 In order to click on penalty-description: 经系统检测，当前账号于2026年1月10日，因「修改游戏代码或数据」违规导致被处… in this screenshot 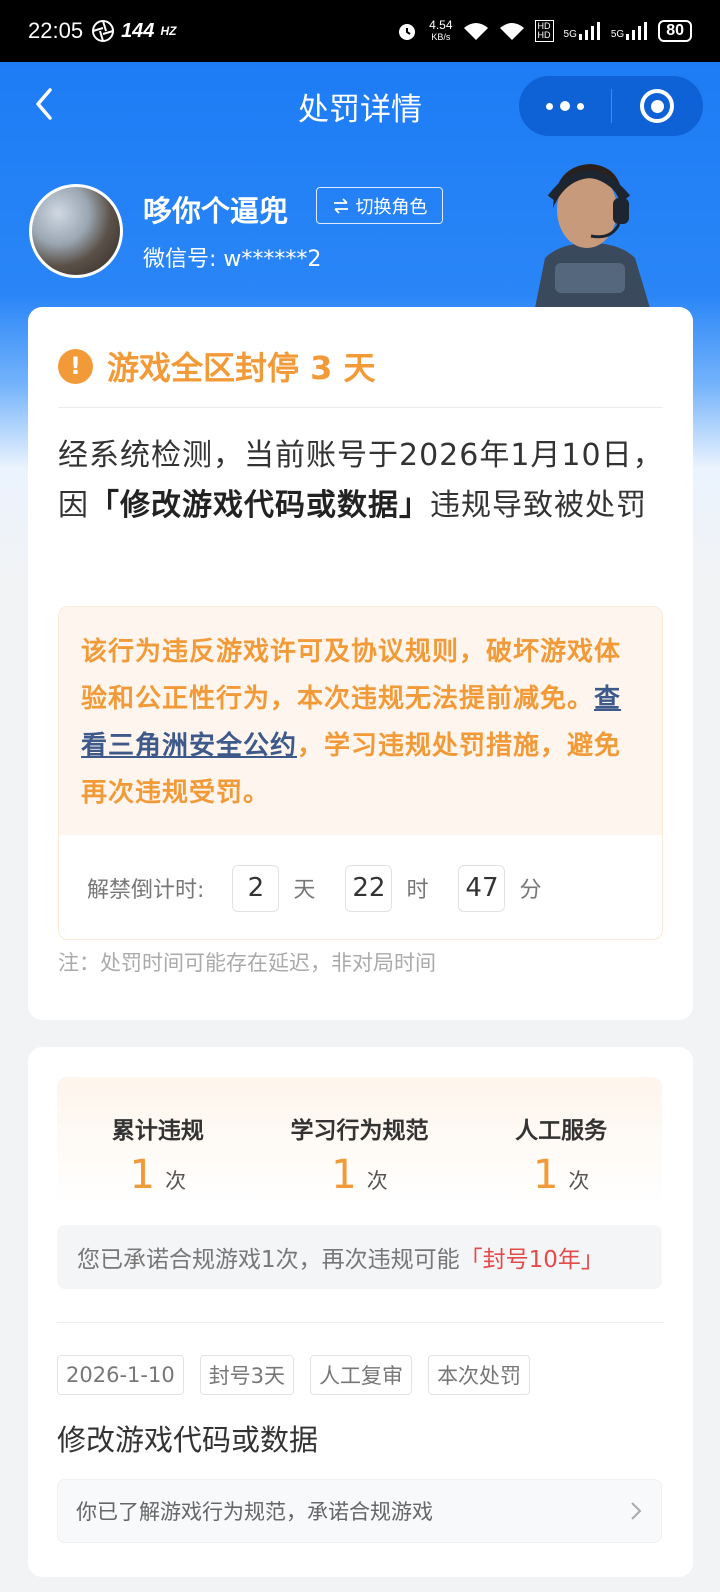, I will do `click(363, 481)`.